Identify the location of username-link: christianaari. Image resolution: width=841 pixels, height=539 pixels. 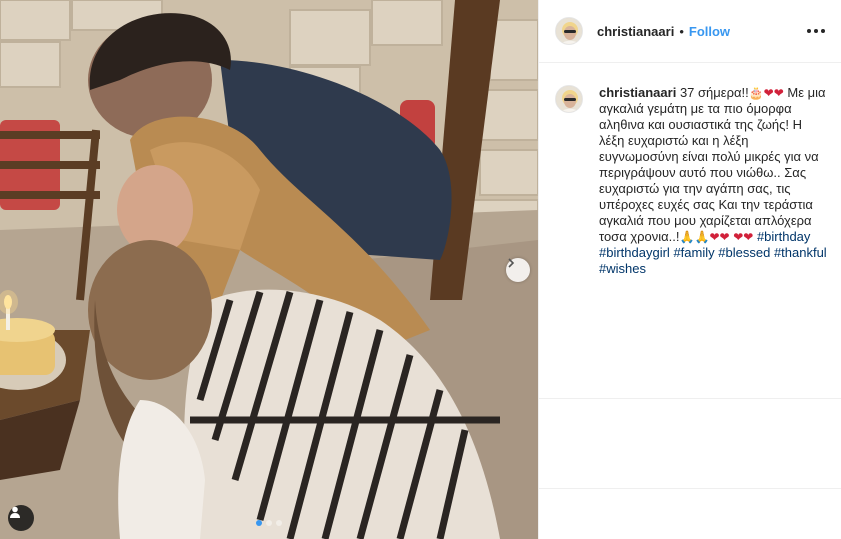
(635, 31).